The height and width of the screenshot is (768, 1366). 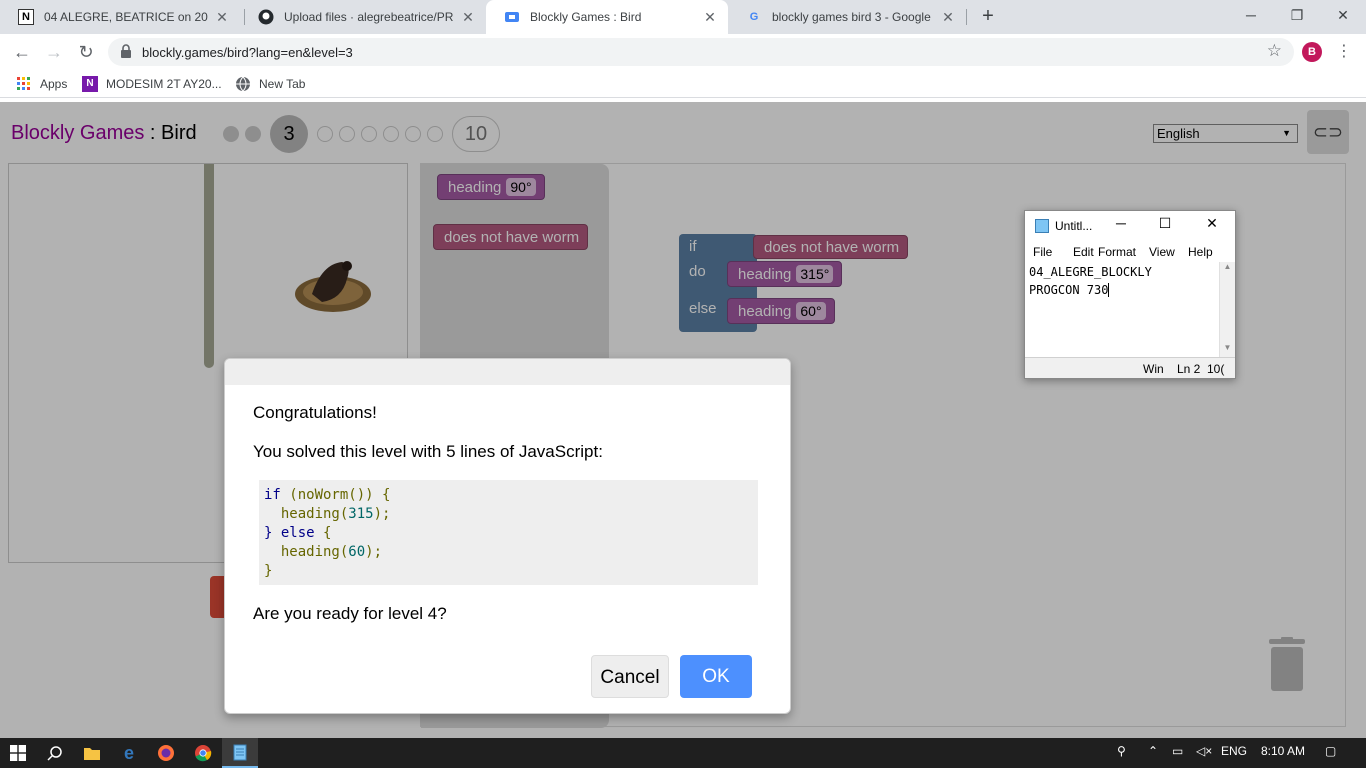 I want to click on tab-notion: N 04 ALEGRE, BEATRICE on 2019T2 ✕, so click(x=120, y=17).